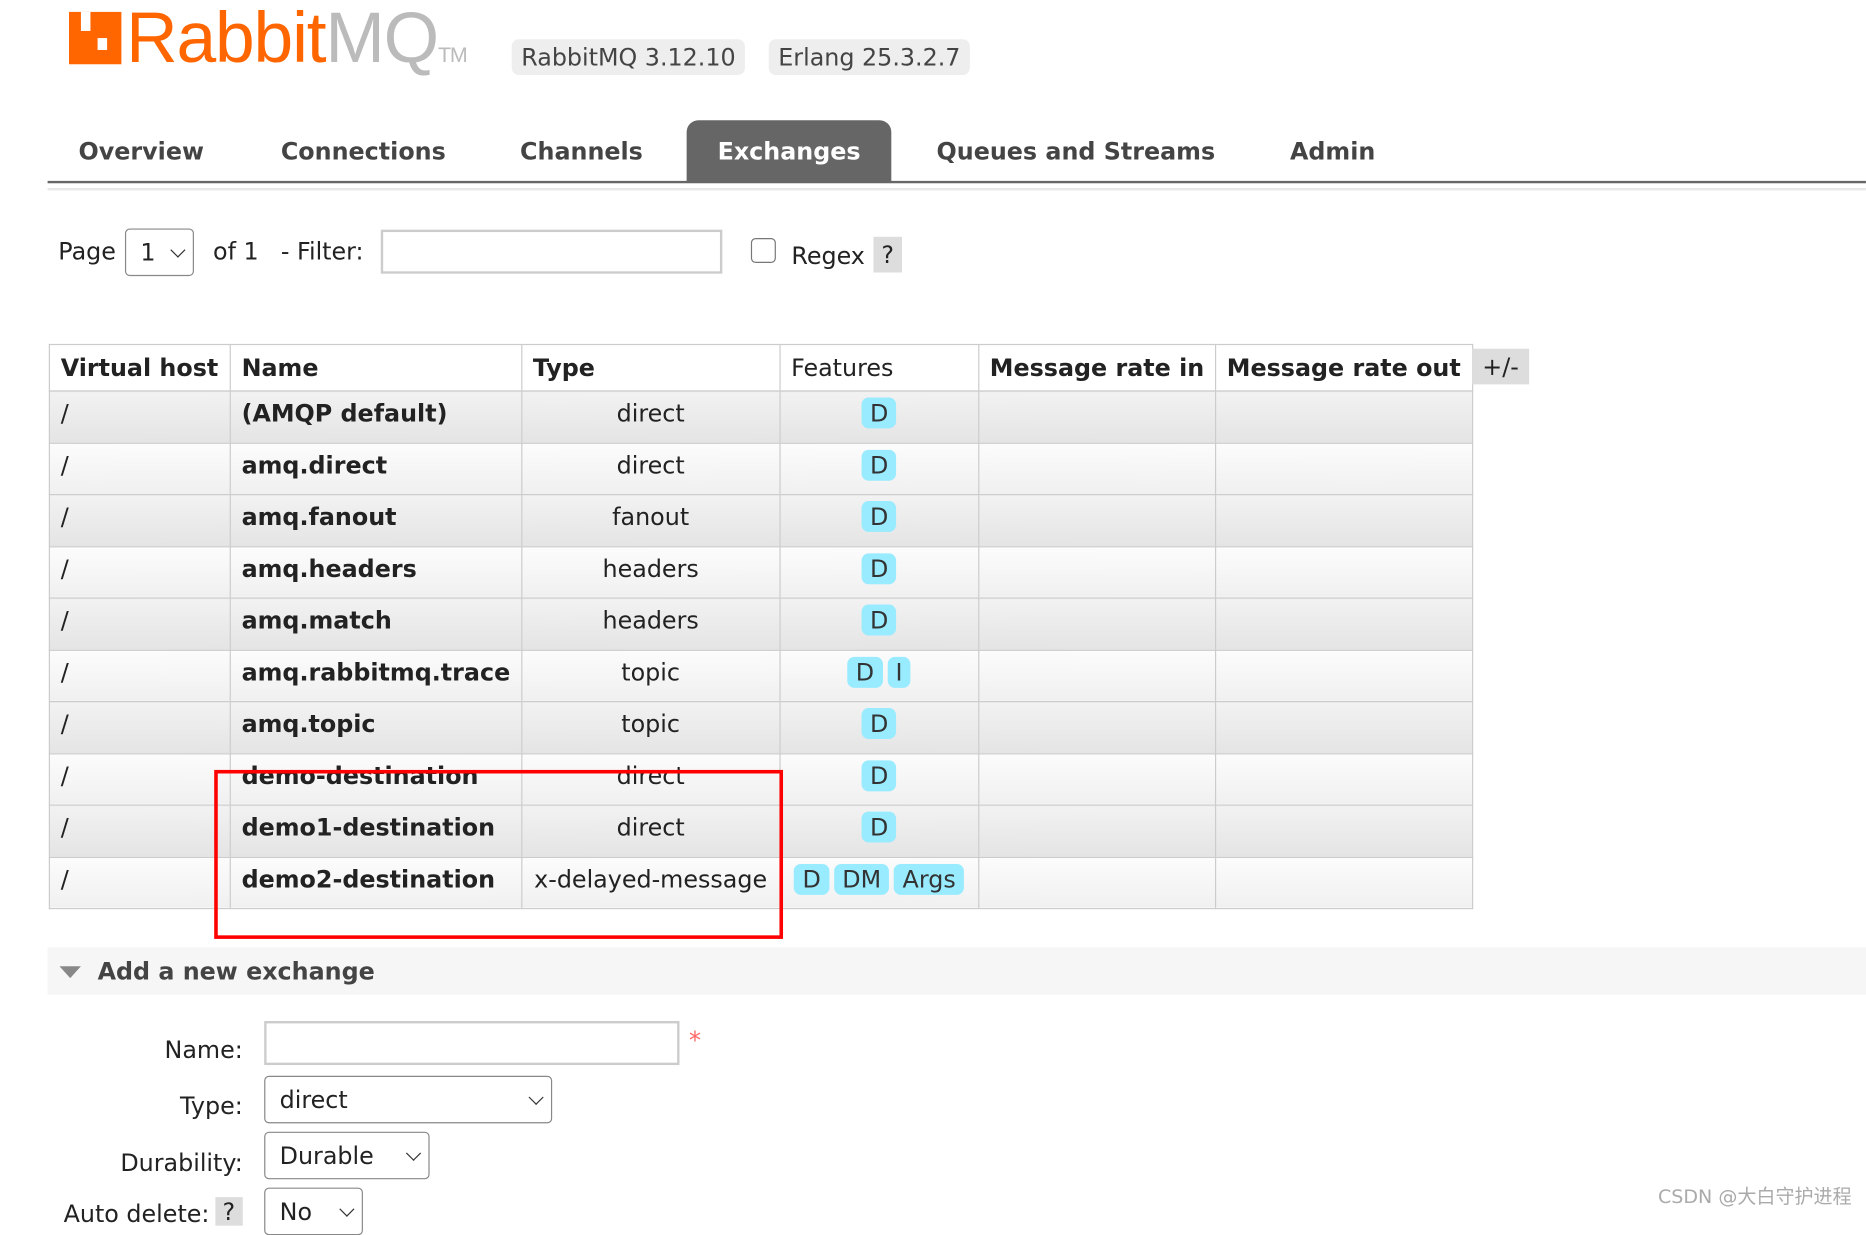  I want to click on exchange-name-link: amq.rabbitmq.trace, so click(376, 676).